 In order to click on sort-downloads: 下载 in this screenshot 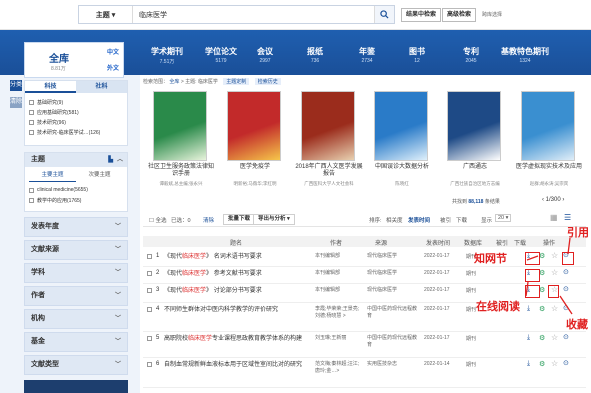, I will do `click(461, 220)`.